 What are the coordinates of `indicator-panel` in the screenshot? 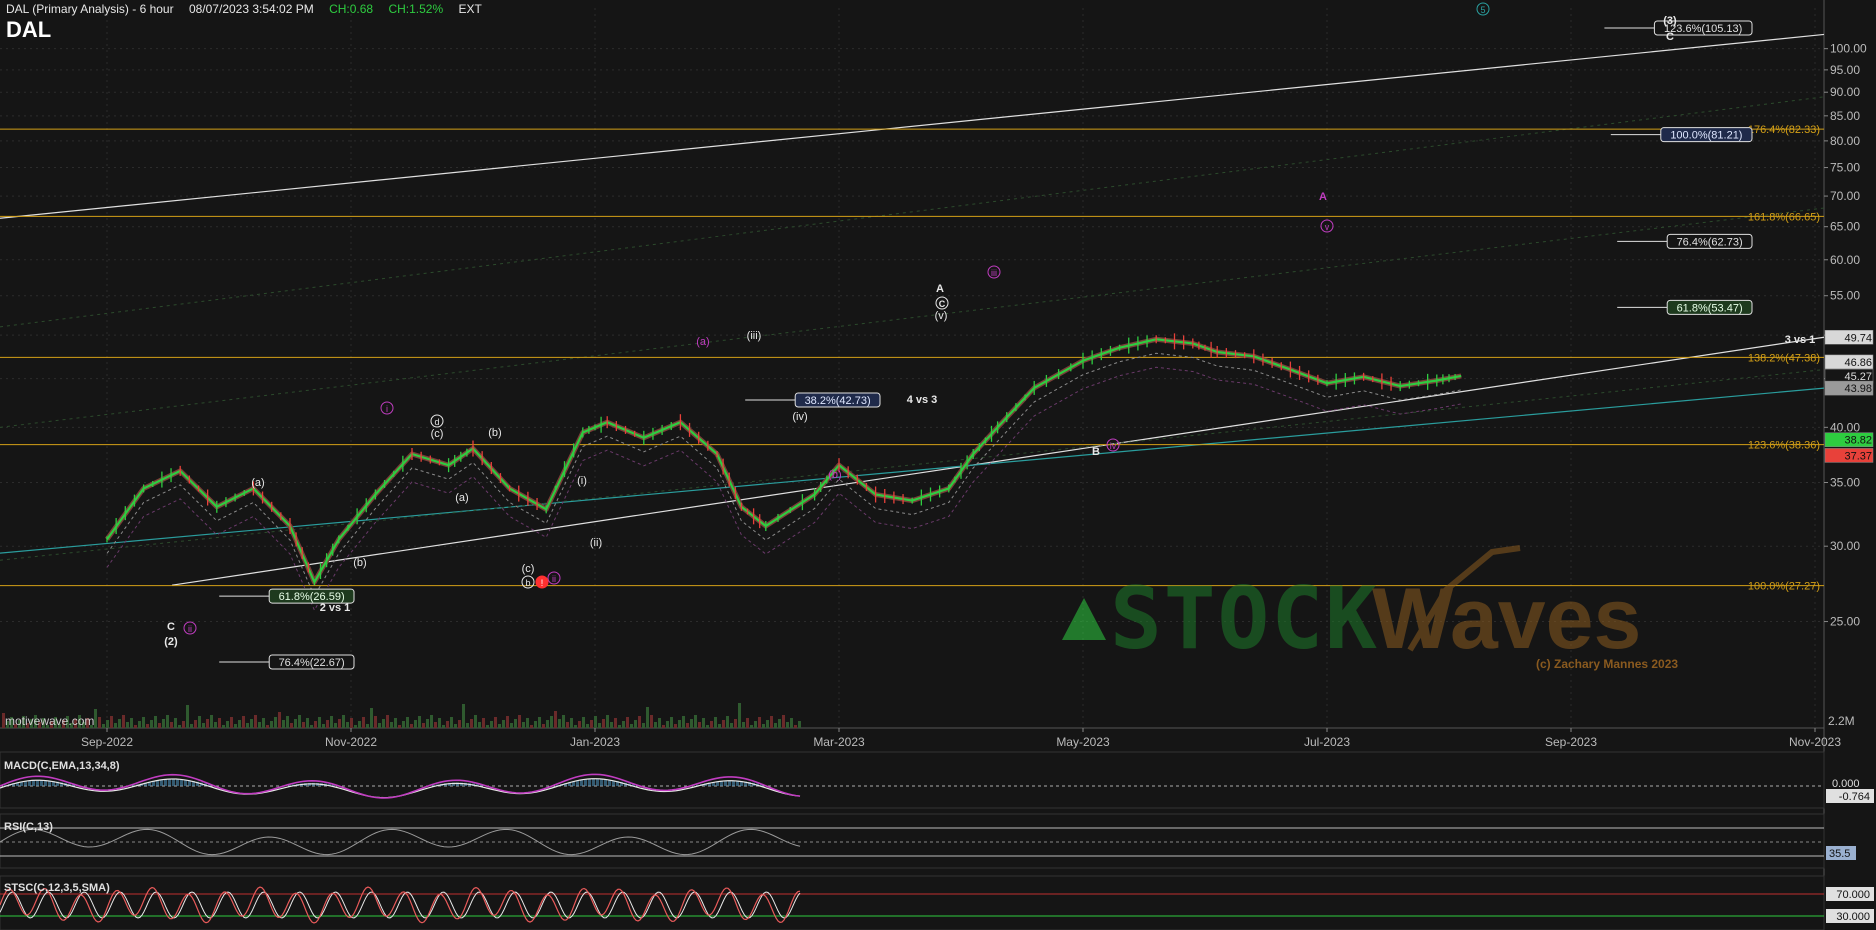 It's located at (912, 902).